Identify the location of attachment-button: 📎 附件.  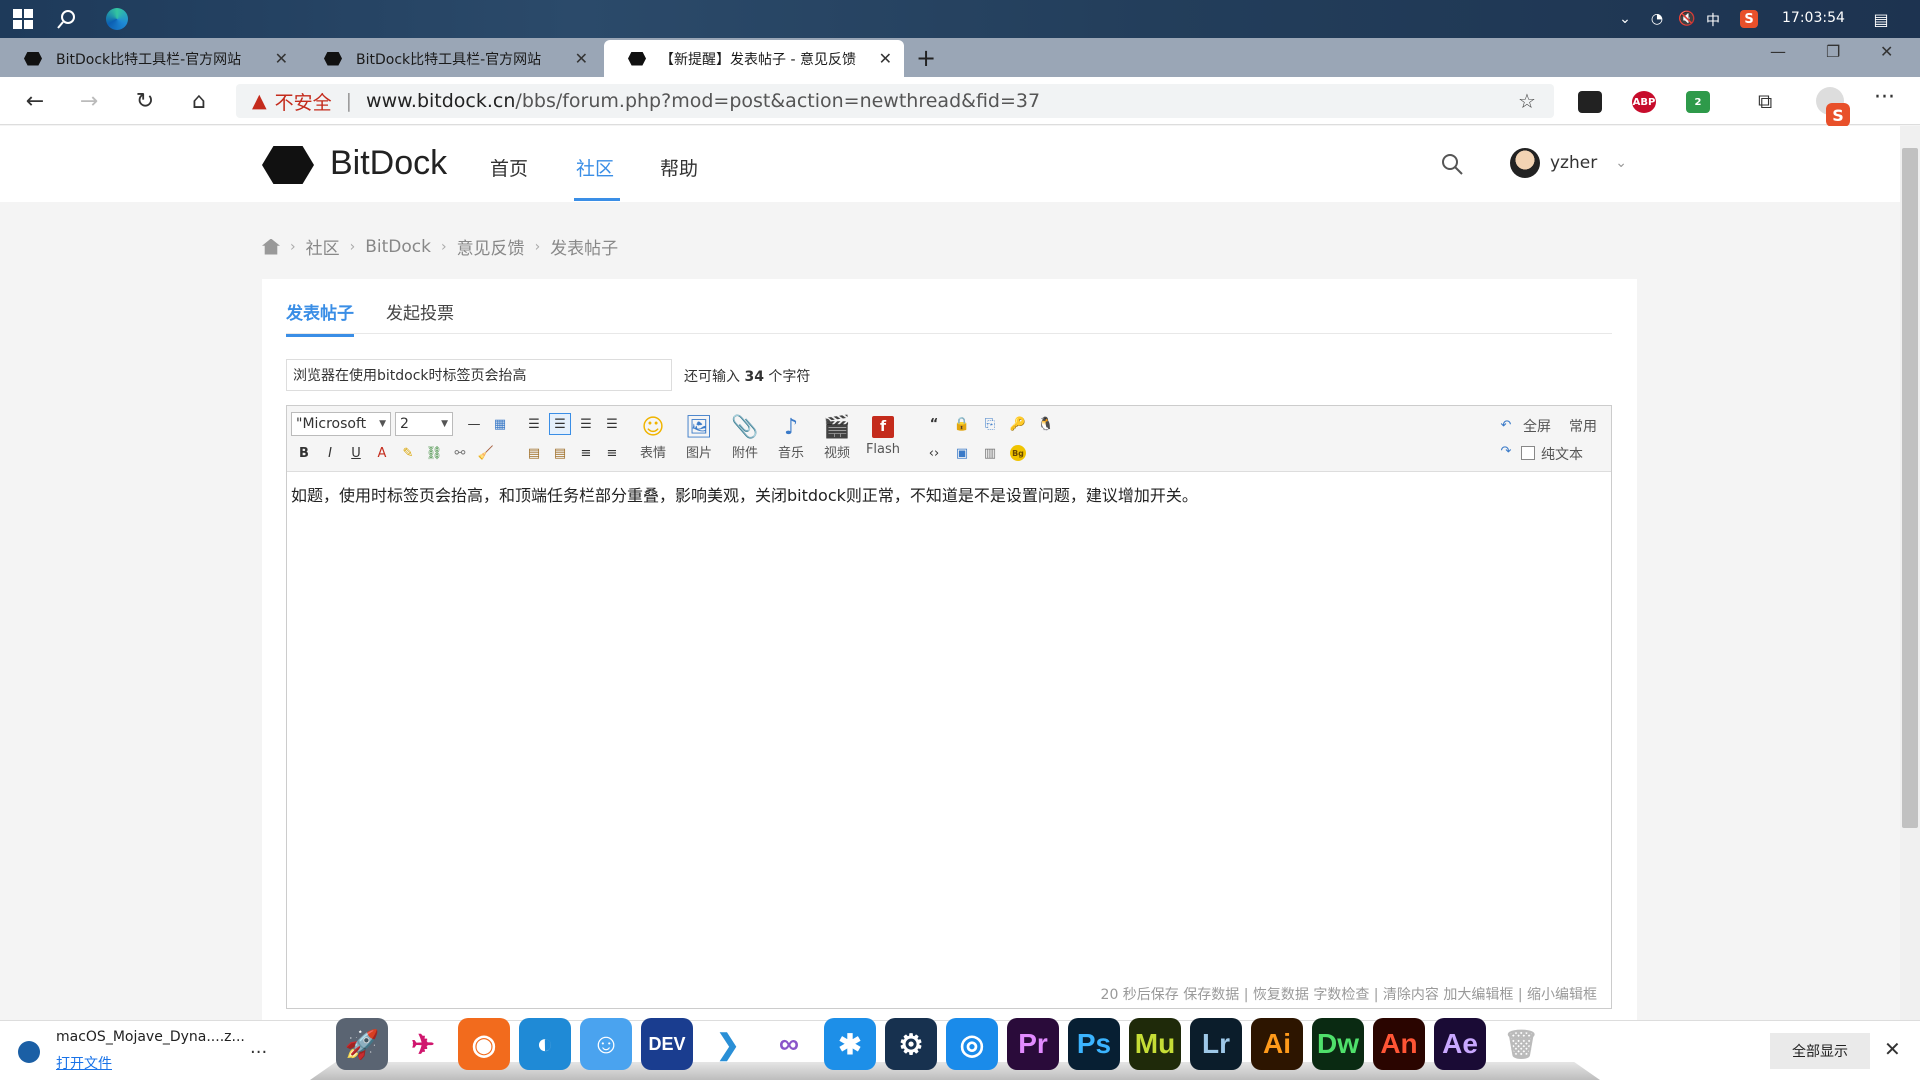
(745, 437).